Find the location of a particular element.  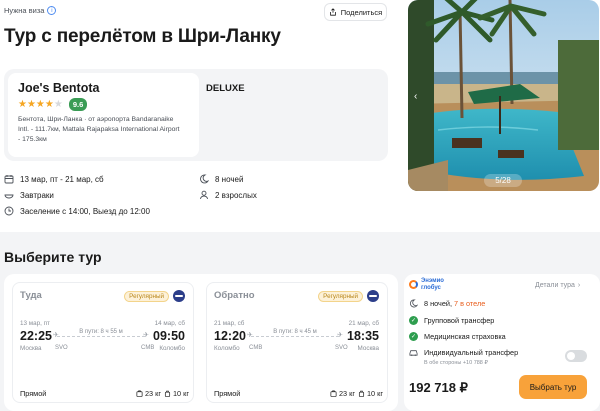

departure-city: Москва is located at coordinates (31, 348).